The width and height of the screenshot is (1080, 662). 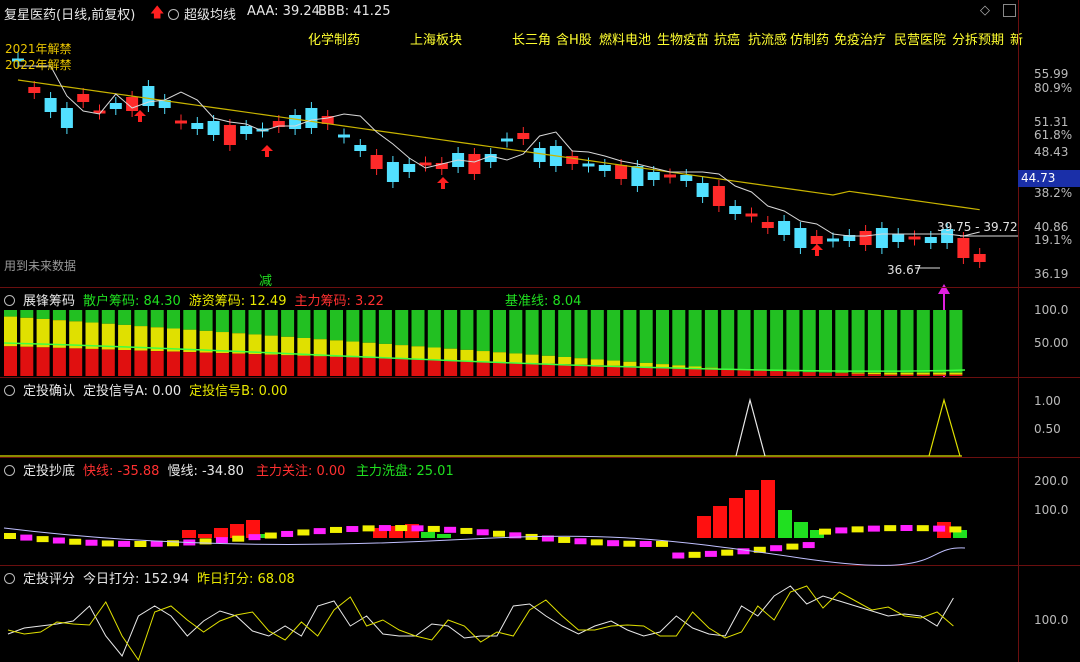 I want to click on chips-chart, so click(x=509, y=333).